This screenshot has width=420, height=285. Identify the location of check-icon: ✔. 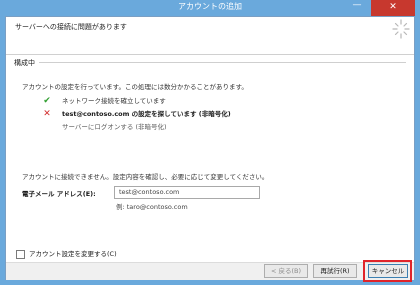
(47, 101).